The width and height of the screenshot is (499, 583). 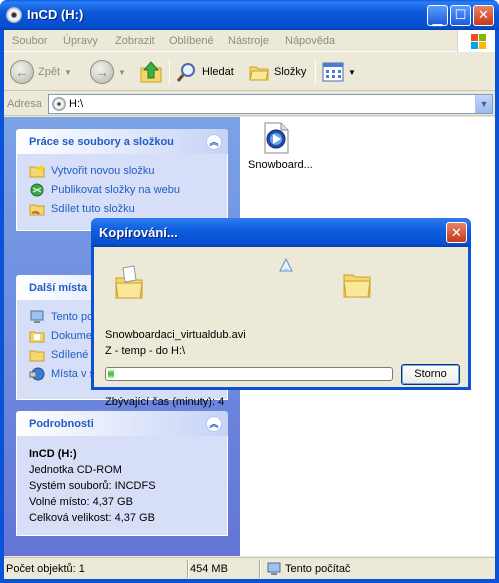 I want to click on back-arrow-icon: ←, so click(x=22, y=72).